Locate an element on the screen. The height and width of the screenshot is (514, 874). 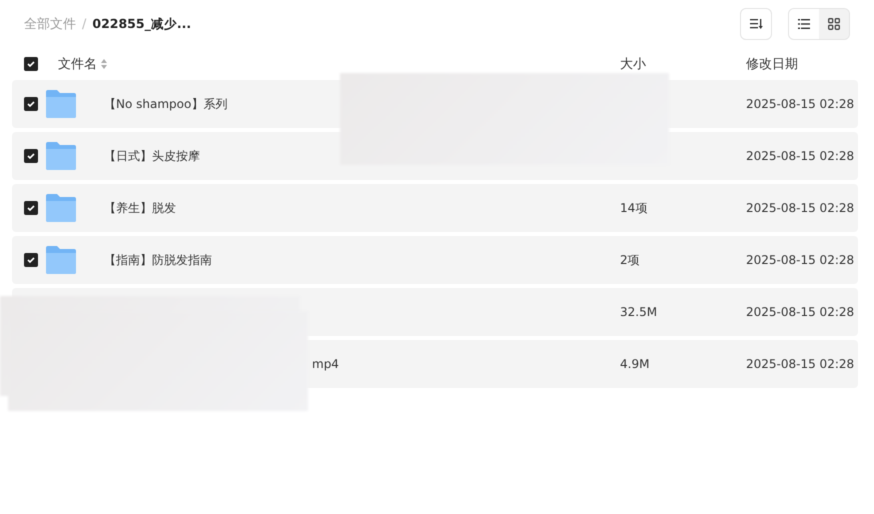
column-header: 文件名 is located at coordinates (77, 64).